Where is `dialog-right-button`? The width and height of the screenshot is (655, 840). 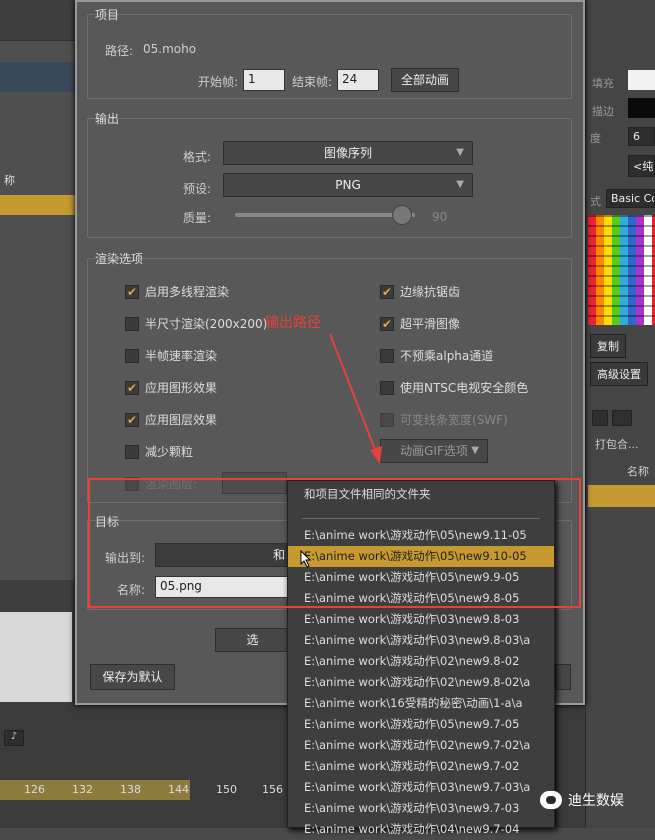 dialog-right-button is located at coordinates (563, 677).